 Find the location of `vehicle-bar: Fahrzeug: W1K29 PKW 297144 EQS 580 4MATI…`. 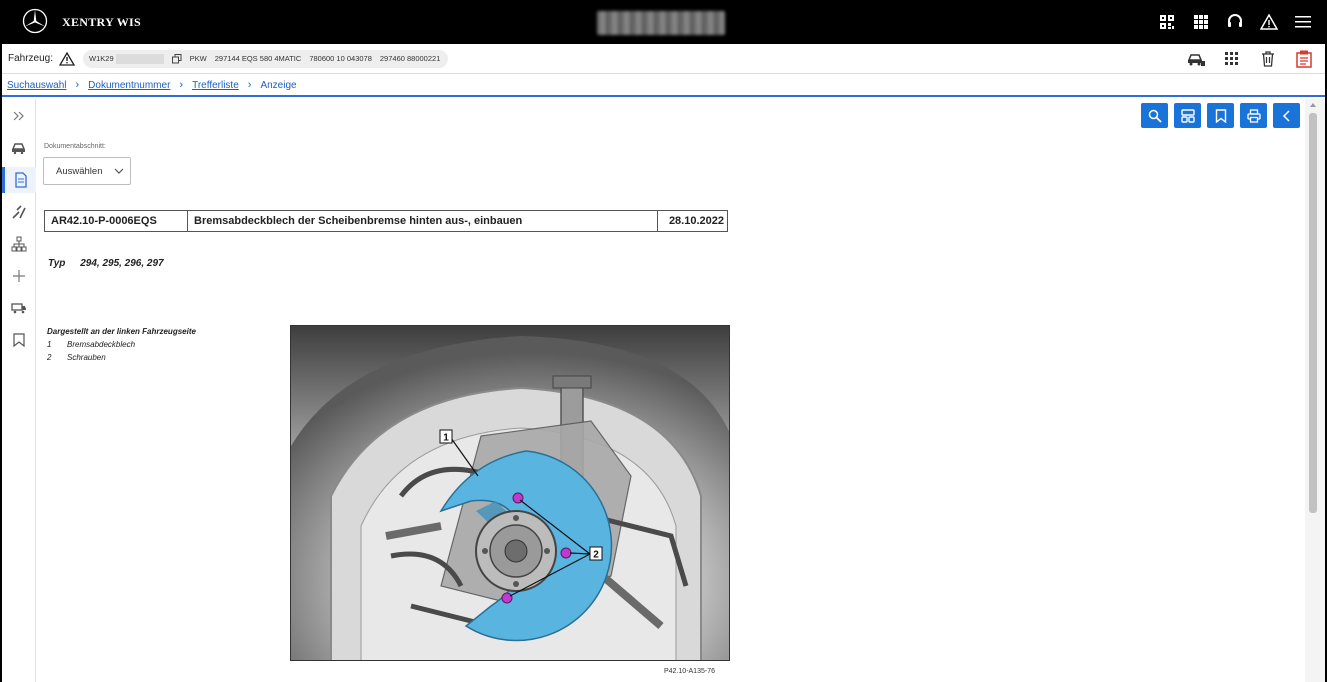

vehicle-bar: Fahrzeug: W1K29 PKW 297144 EQS 580 4MATI… is located at coordinates (663, 59).